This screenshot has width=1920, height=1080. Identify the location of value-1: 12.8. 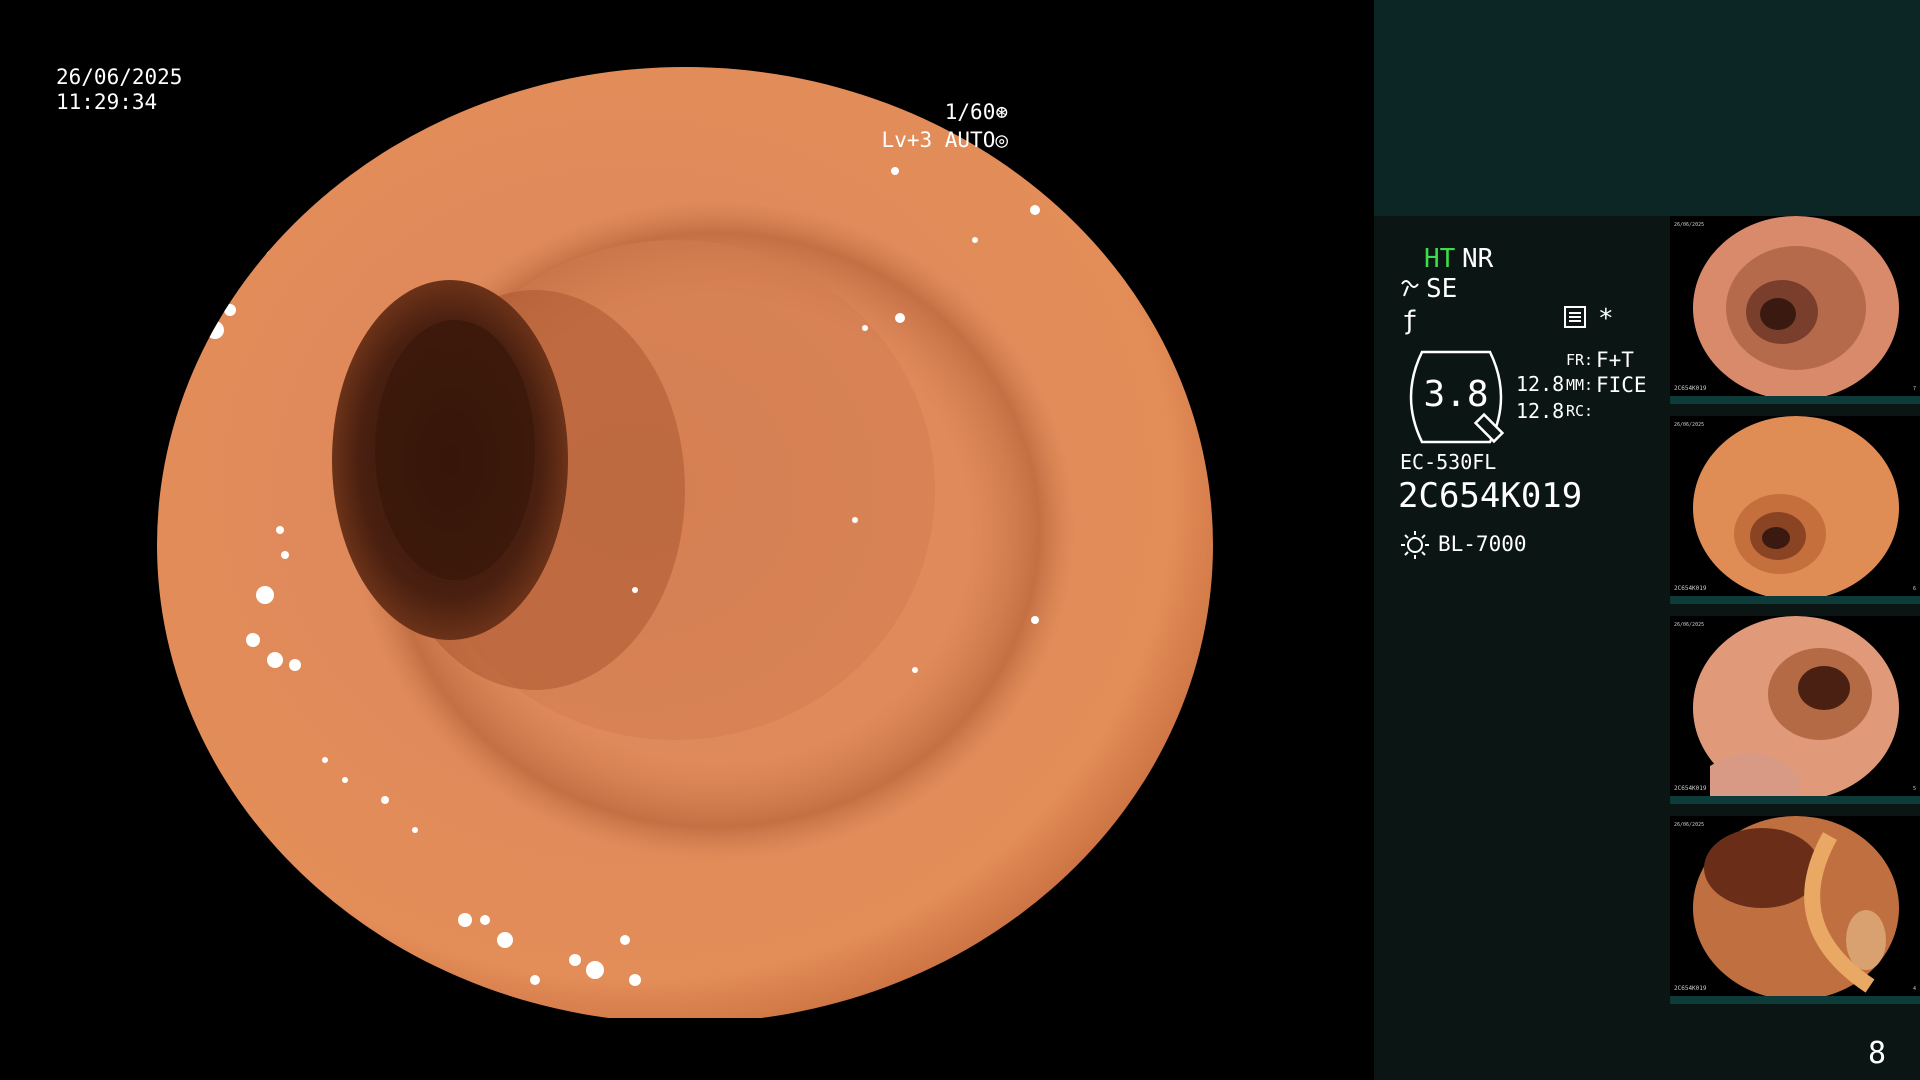
(1540, 384).